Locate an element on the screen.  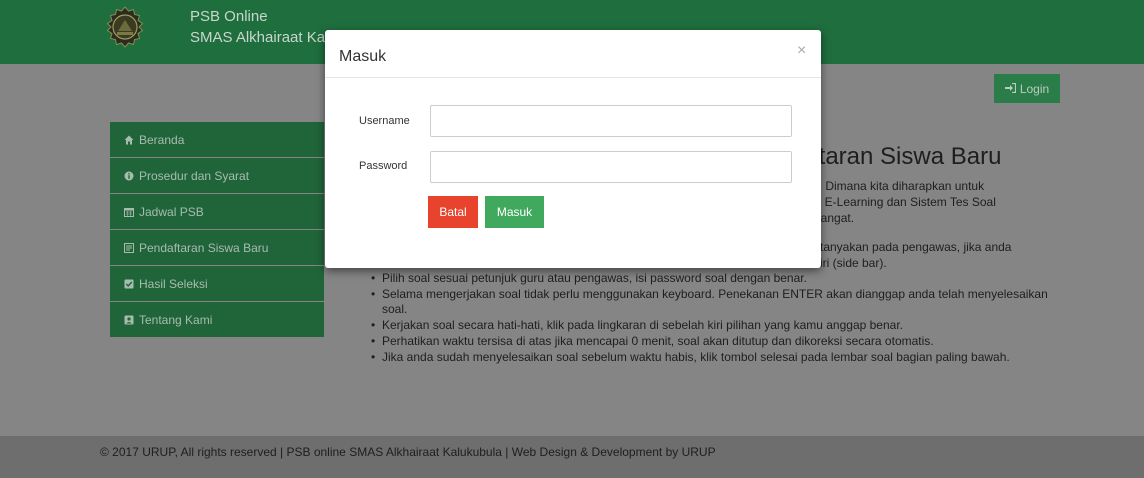
check-square-icon is located at coordinates (129, 284).